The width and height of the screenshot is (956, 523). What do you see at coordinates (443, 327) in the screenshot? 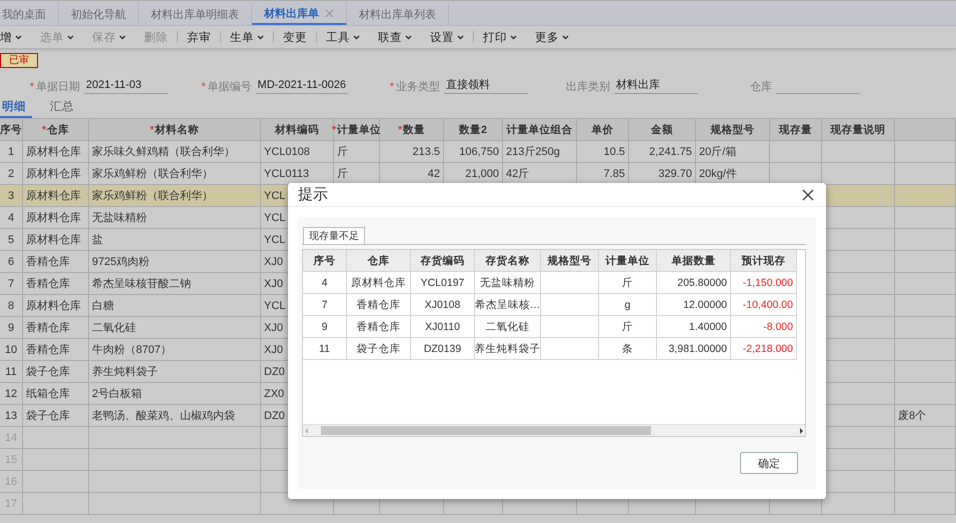
I see `table-cell: XJ0110` at bounding box center [443, 327].